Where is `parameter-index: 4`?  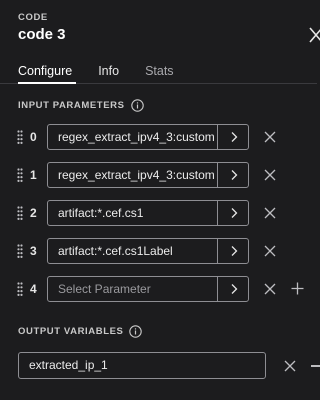
parameter-index: 4 is located at coordinates (33, 289).